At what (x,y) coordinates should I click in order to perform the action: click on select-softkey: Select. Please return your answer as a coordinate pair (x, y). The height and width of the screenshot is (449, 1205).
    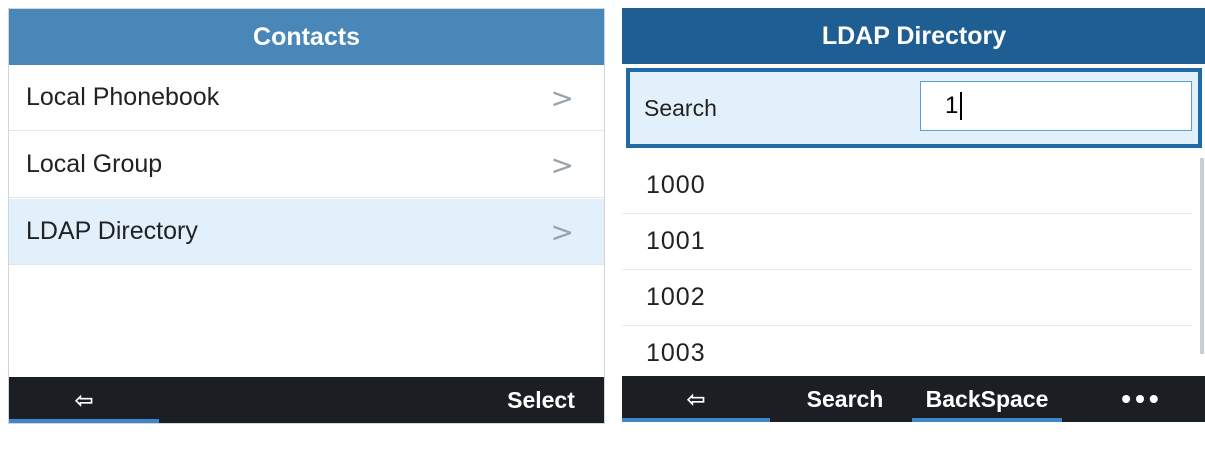
    Looking at the image, I should click on (541, 400).